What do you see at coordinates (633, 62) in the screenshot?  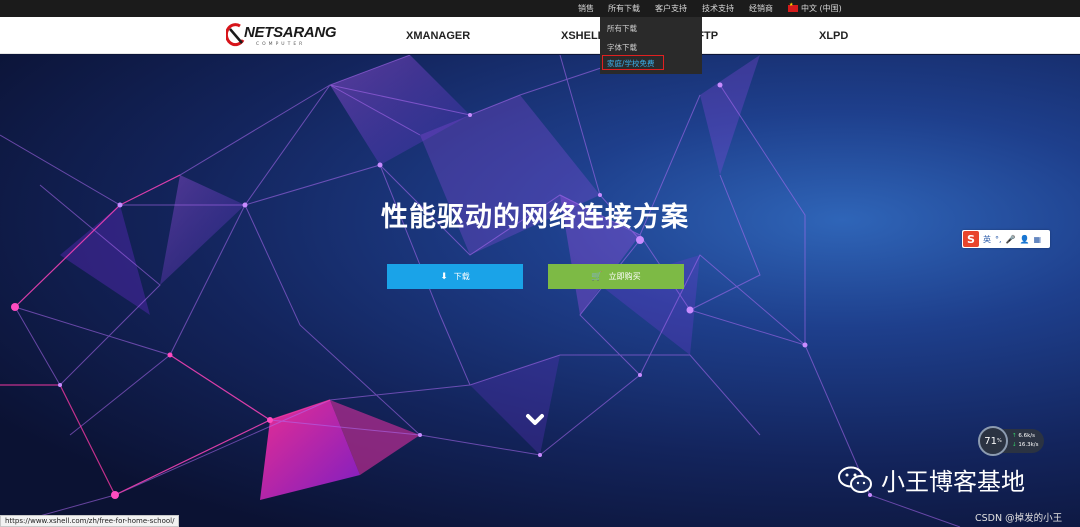 I see `dropdown-item-home-school-free: 家庭/学校免费` at bounding box center [633, 62].